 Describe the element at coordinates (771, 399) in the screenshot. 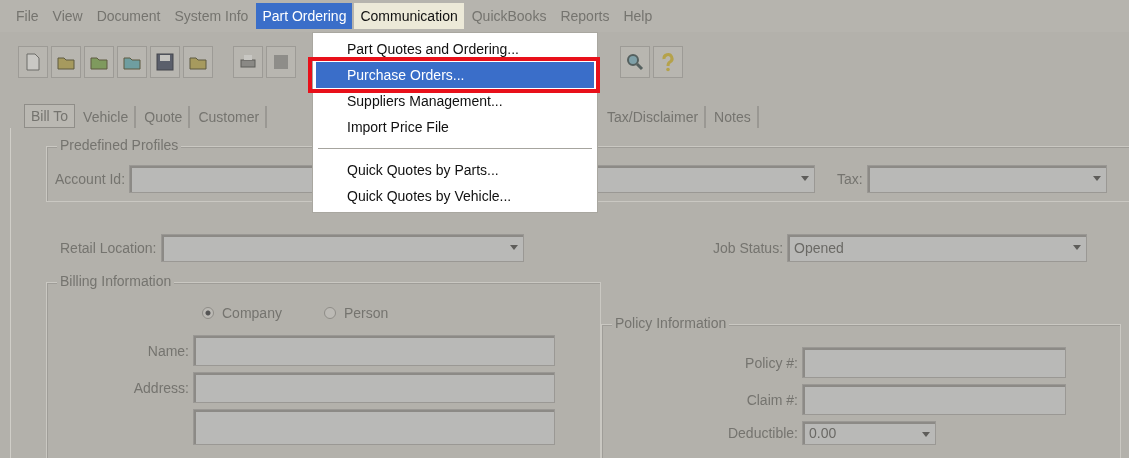

I see `field-label: Claim #:` at that location.